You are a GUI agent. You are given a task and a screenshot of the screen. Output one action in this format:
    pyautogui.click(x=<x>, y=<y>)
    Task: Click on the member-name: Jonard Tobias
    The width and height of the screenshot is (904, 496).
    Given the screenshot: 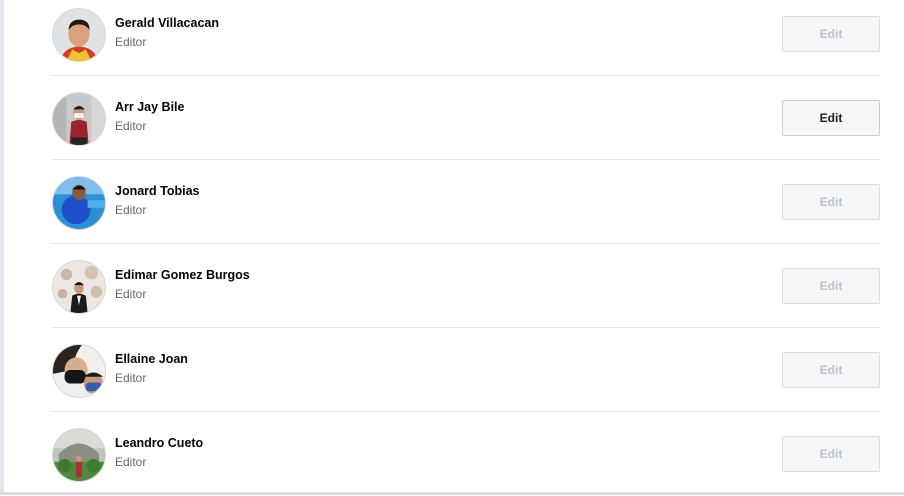 What is the action you would take?
    pyautogui.click(x=157, y=191)
    